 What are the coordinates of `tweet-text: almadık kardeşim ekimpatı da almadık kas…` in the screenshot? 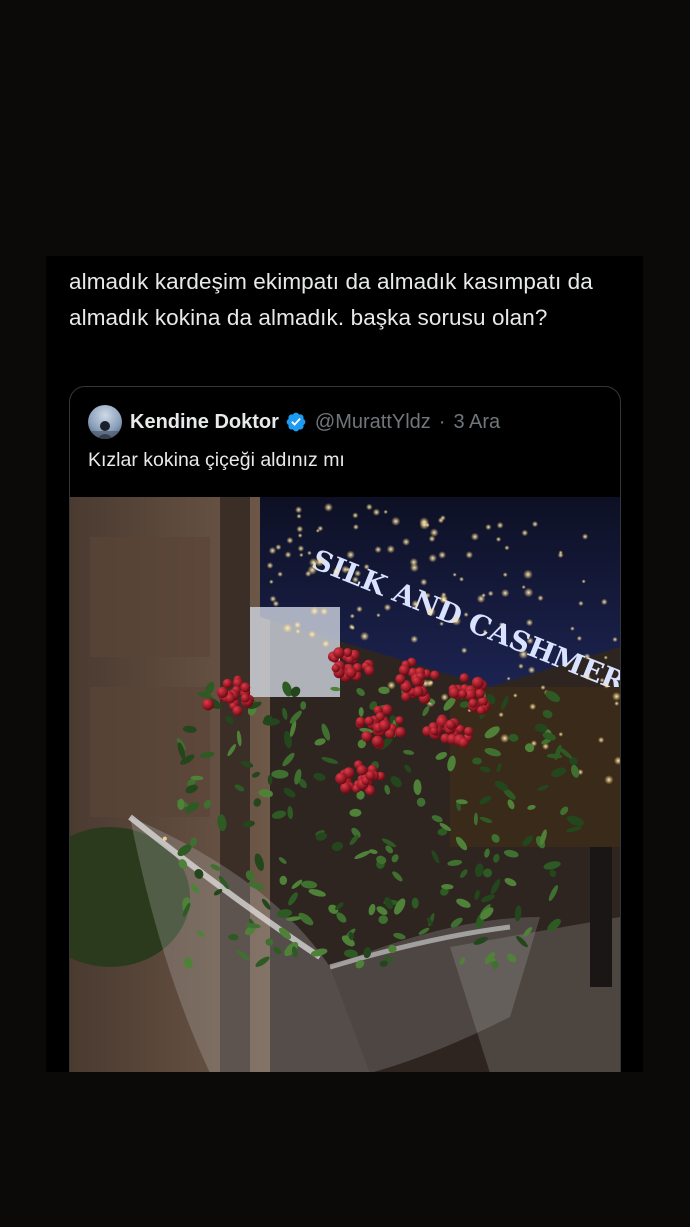 It's located at (331, 299).